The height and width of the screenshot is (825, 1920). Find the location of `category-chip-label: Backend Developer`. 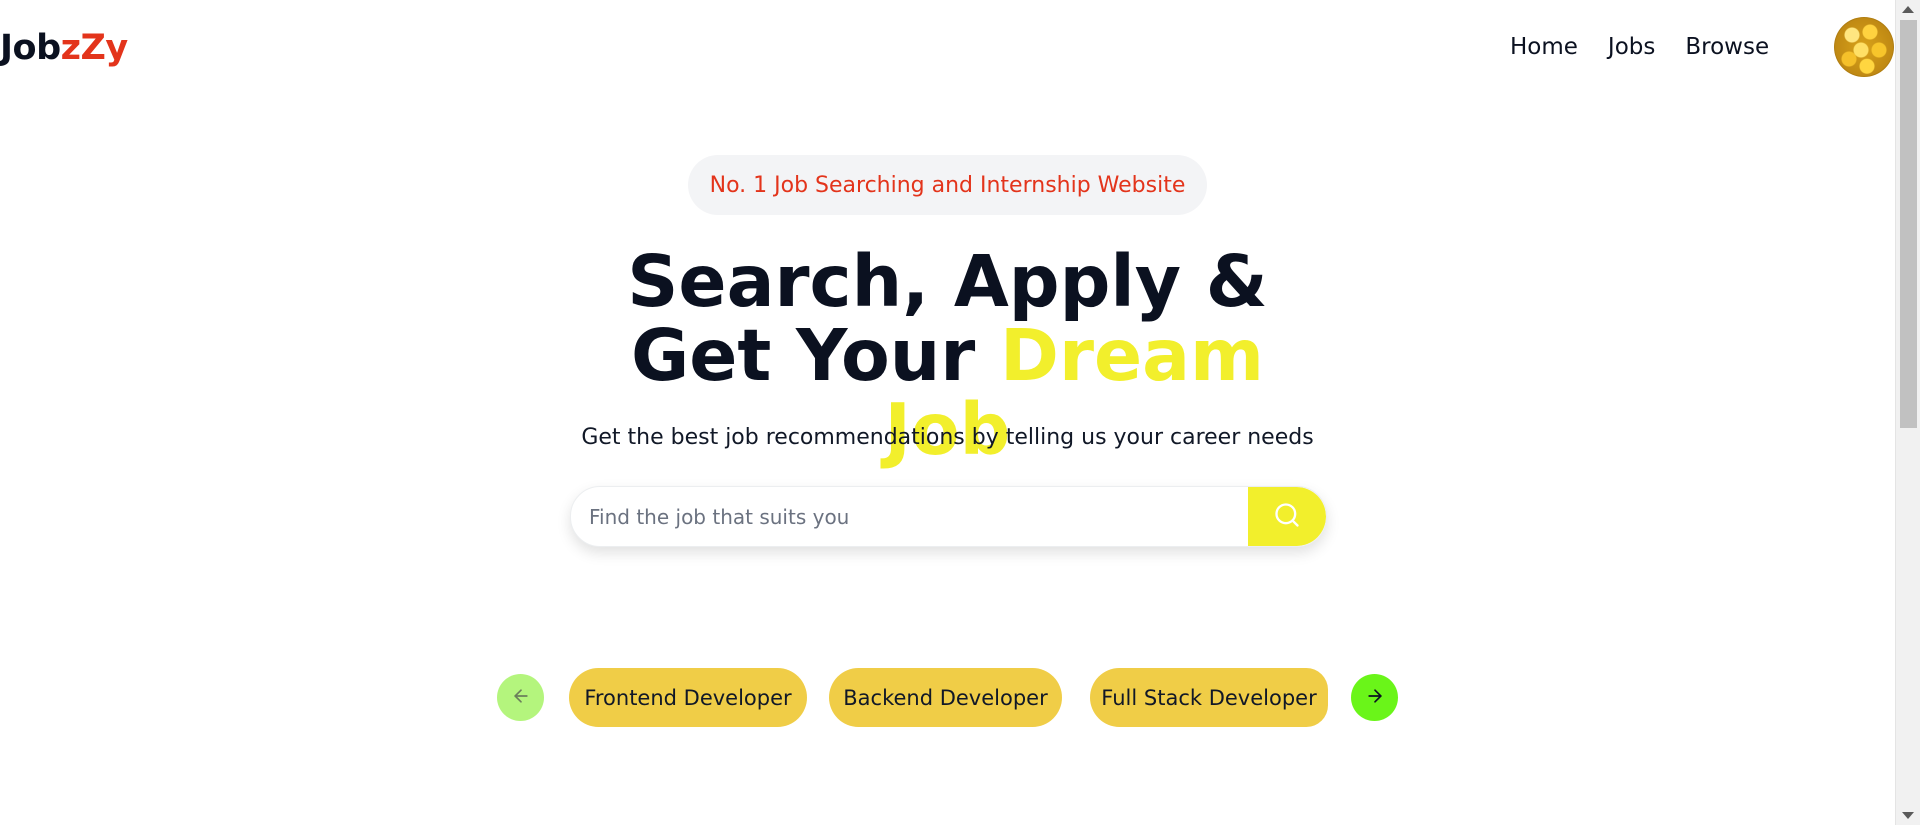

category-chip-label: Backend Developer is located at coordinates (945, 697).